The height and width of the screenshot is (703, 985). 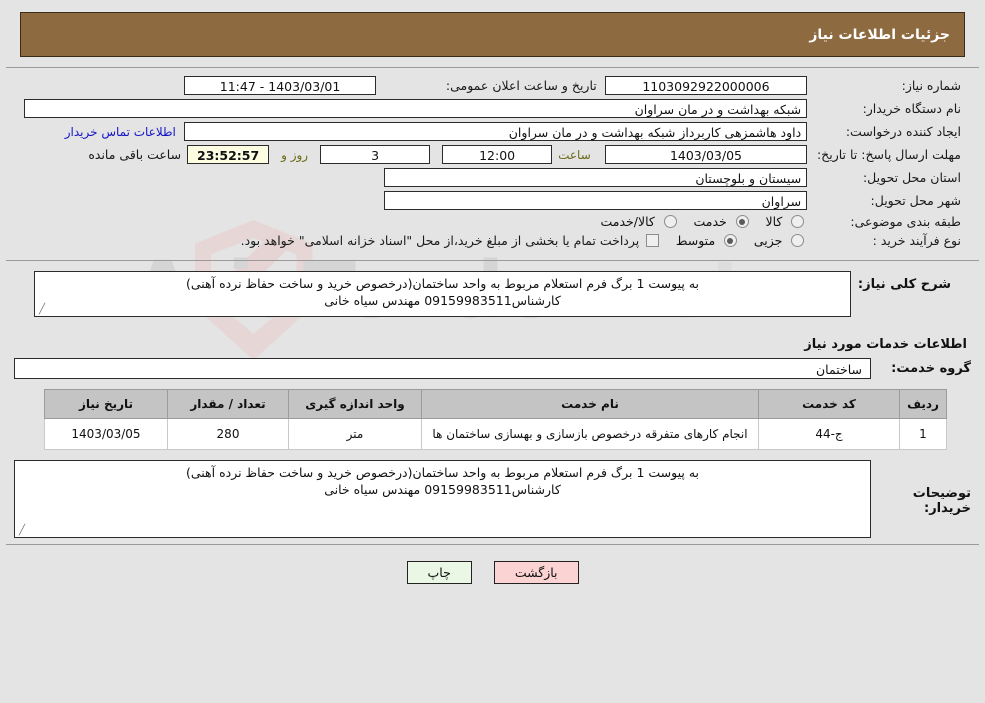 I want to click on th-row-index: ردیف, so click(x=923, y=404).